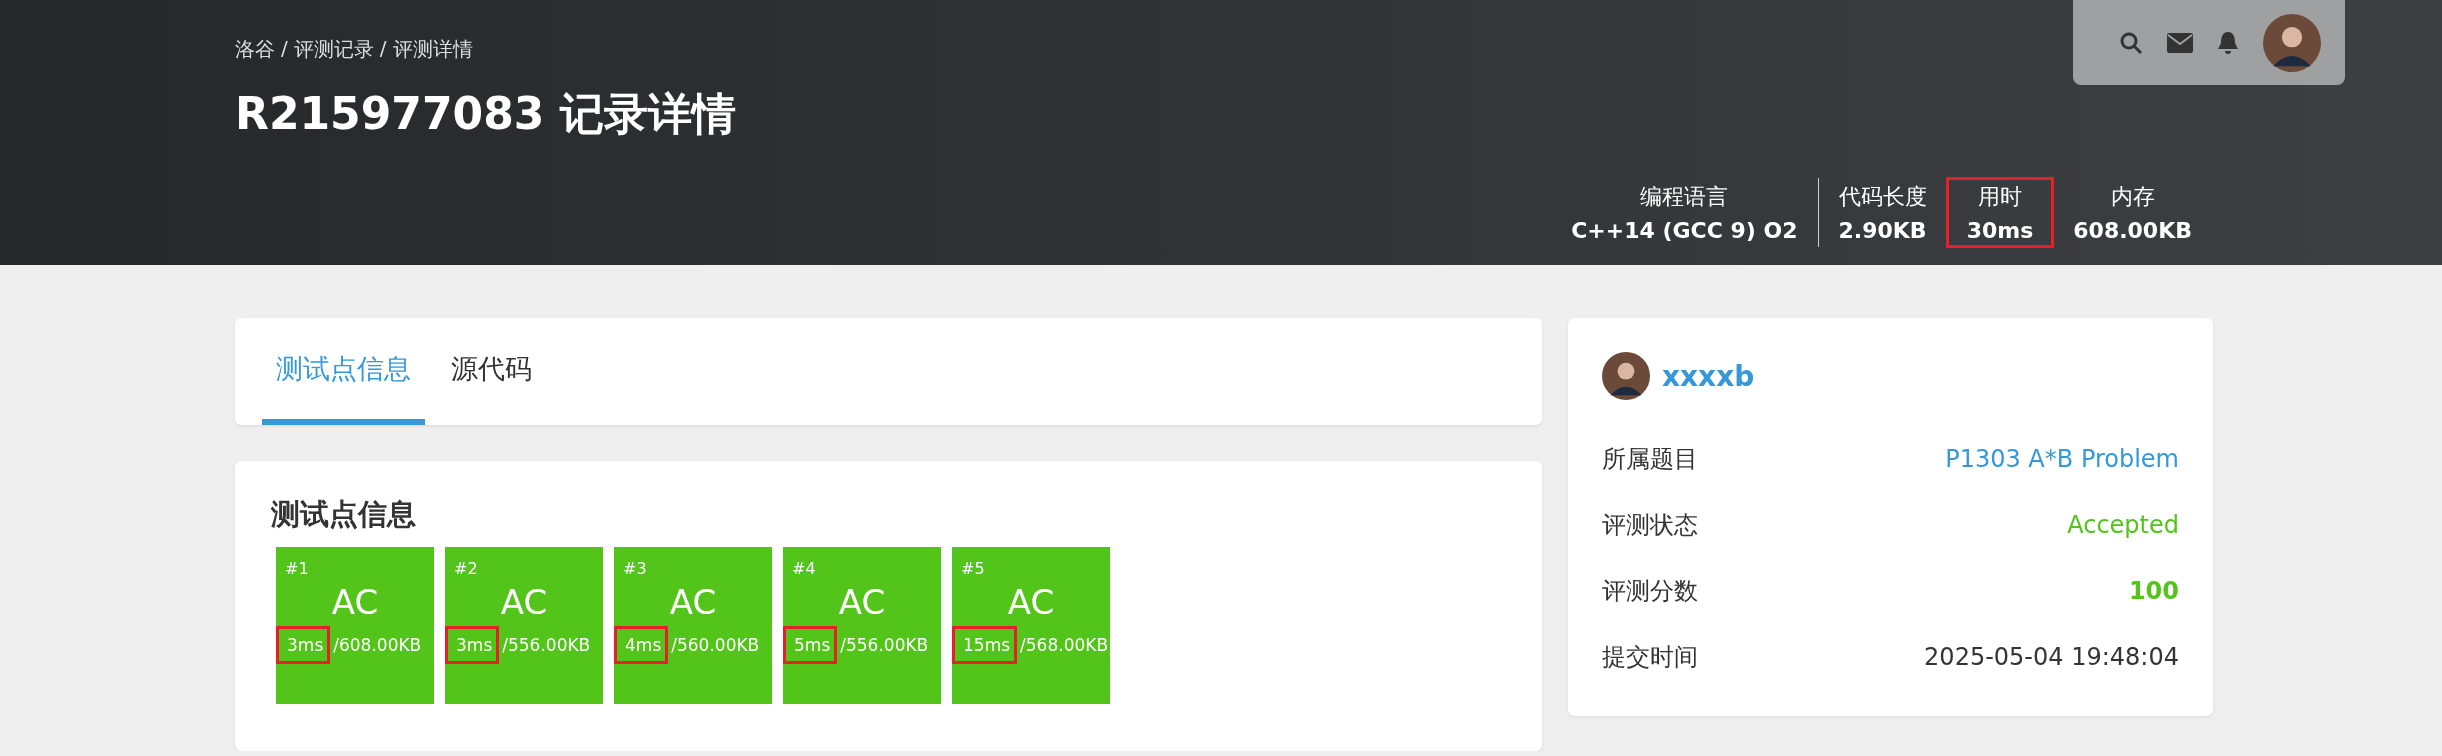  What do you see at coordinates (1650, 591) in the screenshot?
I see `detail-label: 评测分数` at bounding box center [1650, 591].